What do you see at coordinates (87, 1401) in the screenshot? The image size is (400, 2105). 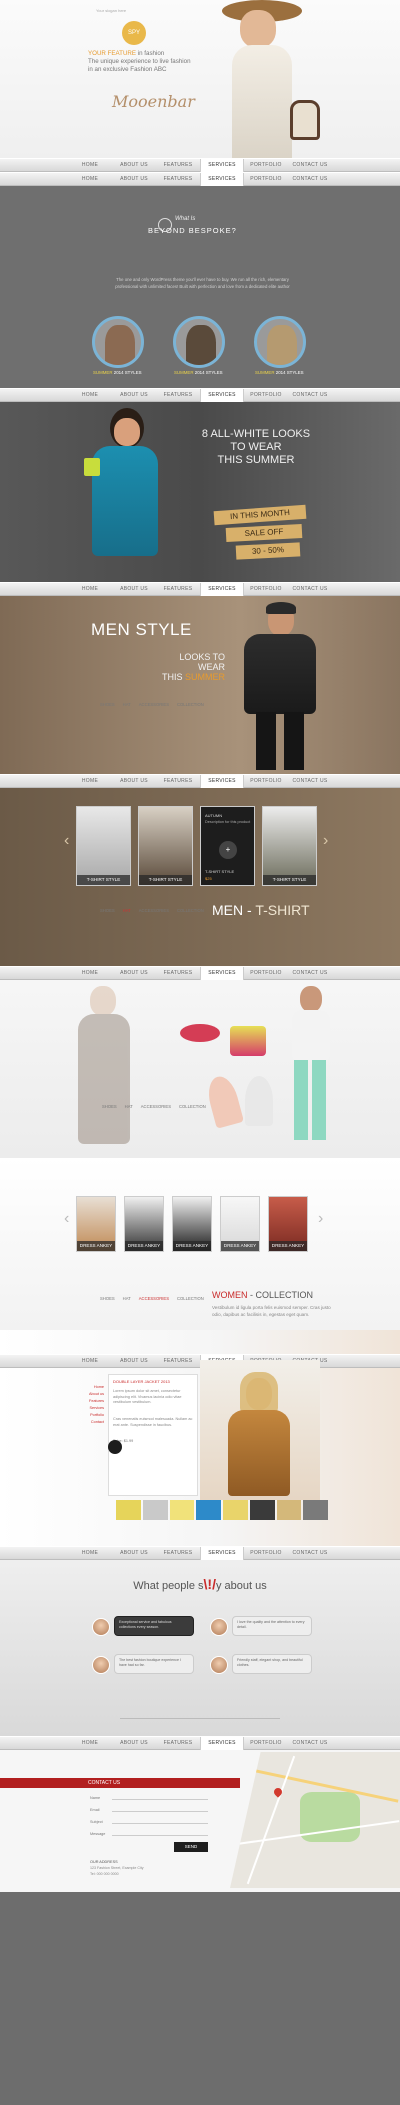 I see `side-menu-features: Features` at bounding box center [87, 1401].